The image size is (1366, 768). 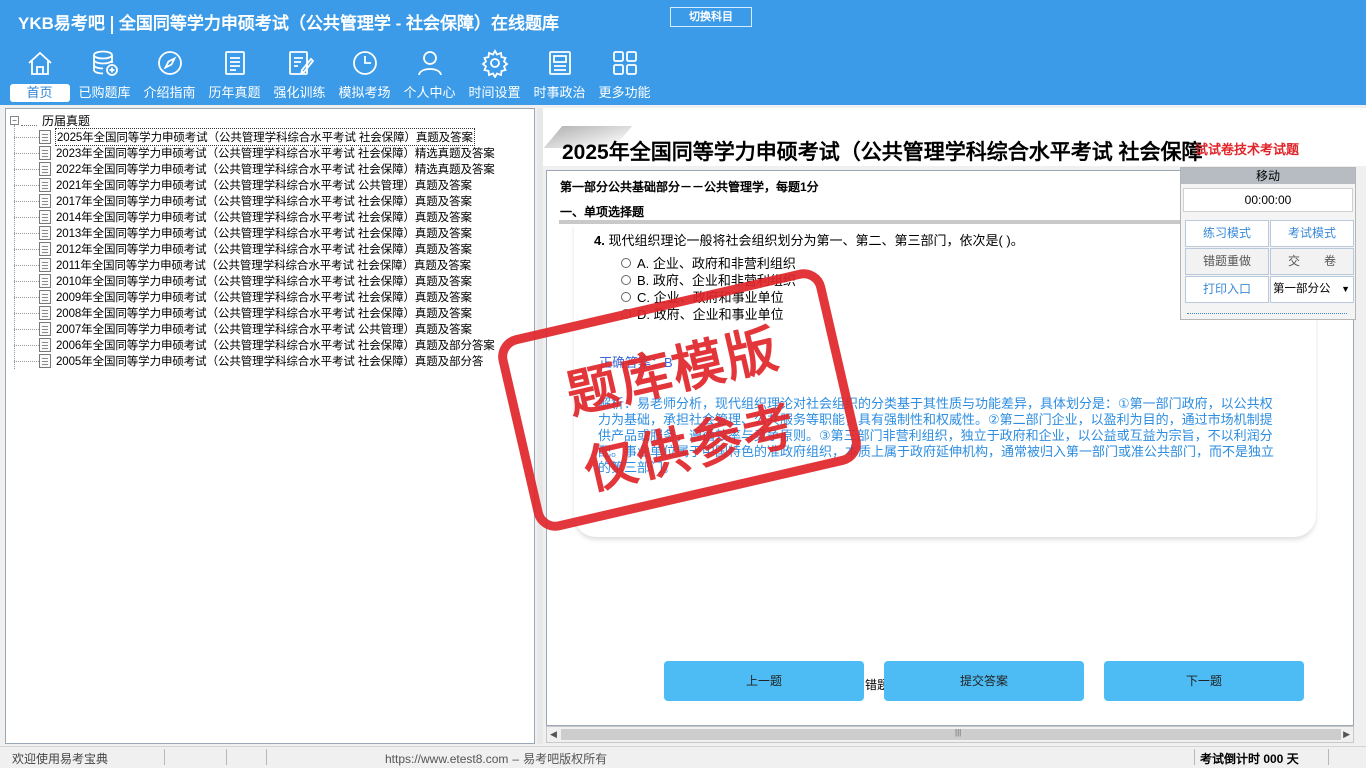 What do you see at coordinates (264, 314) in the screenshot?
I see `tree-item-label: 2008年全国同等学力申硕考试（公共管理学科综合水平考试 社会保障）真题及答案` at bounding box center [264, 314].